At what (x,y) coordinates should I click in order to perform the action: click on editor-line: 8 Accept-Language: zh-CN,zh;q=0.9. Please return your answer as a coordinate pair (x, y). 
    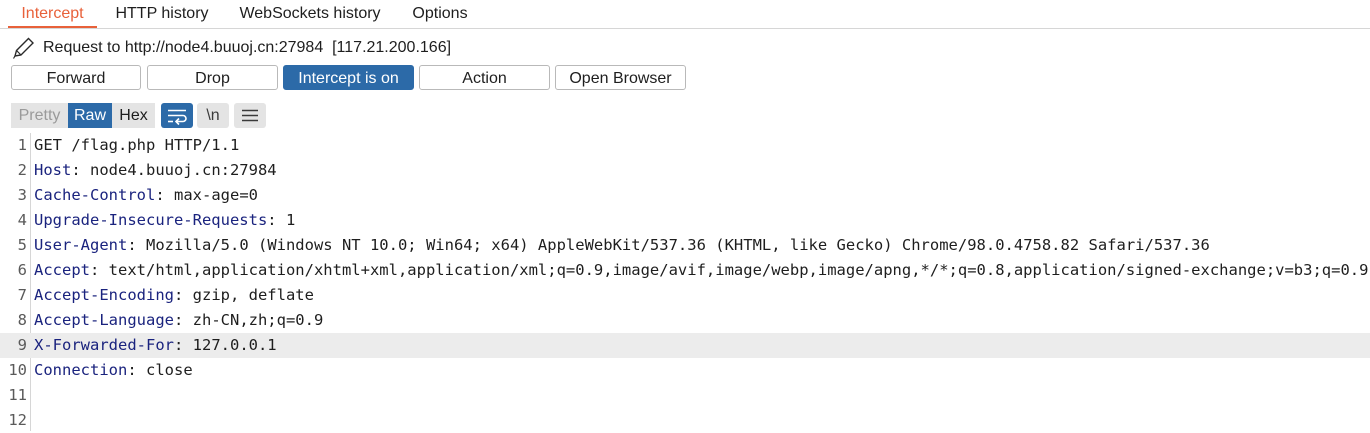
    Looking at the image, I should click on (685, 320).